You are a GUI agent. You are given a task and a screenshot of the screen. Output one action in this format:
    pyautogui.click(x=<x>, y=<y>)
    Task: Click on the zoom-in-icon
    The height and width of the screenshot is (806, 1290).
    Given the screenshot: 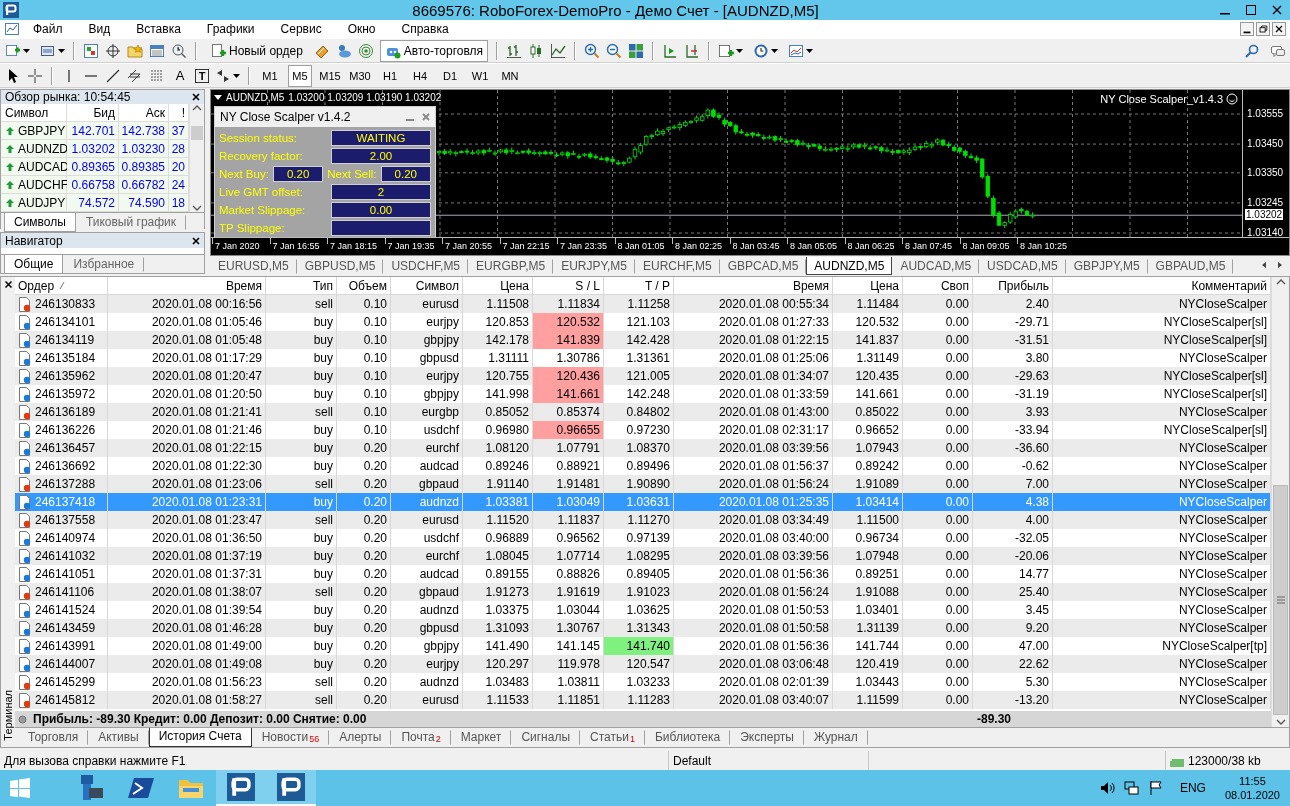 What is the action you would take?
    pyautogui.click(x=592, y=50)
    